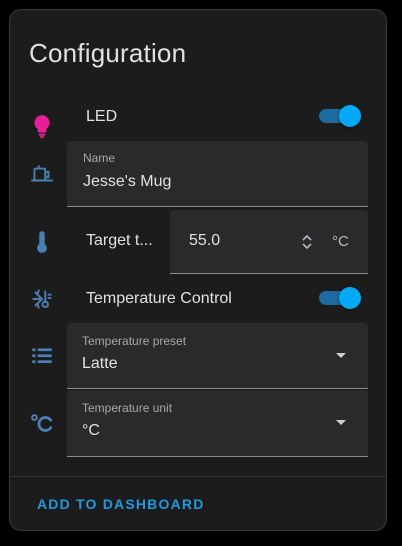 The width and height of the screenshot is (402, 546). Describe the element at coordinates (127, 181) in the screenshot. I see `name-field-value: Jesse's Mug` at that location.